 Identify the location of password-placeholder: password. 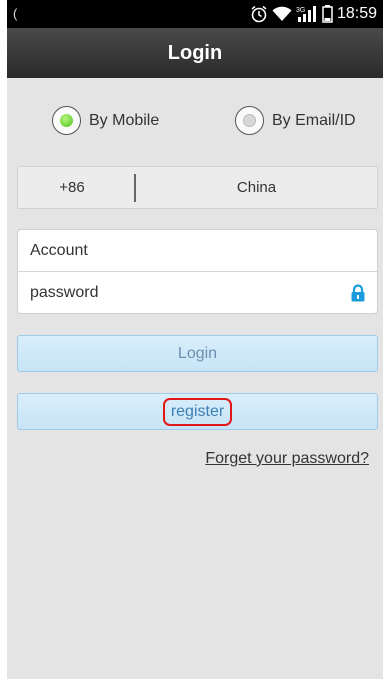
(64, 292).